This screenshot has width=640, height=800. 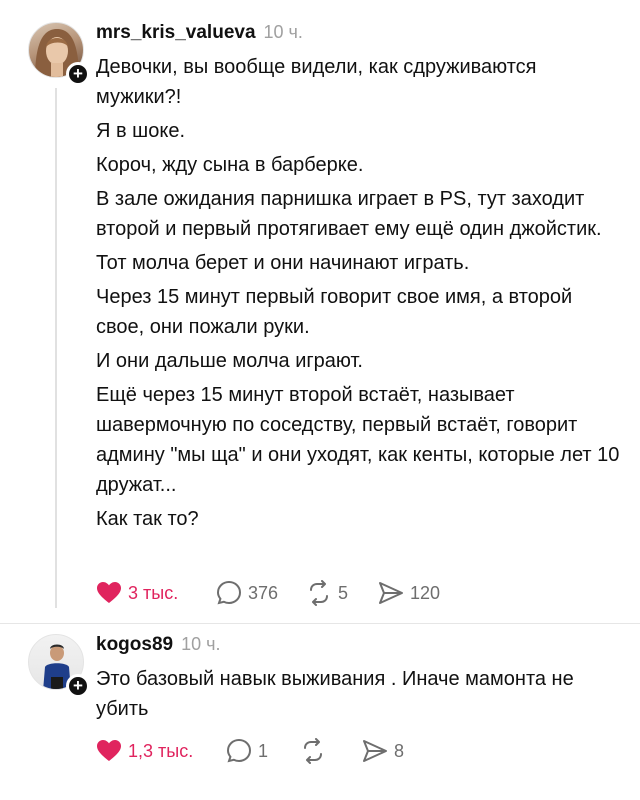 I want to click on username: mrs_kris_valueva, so click(x=176, y=33).